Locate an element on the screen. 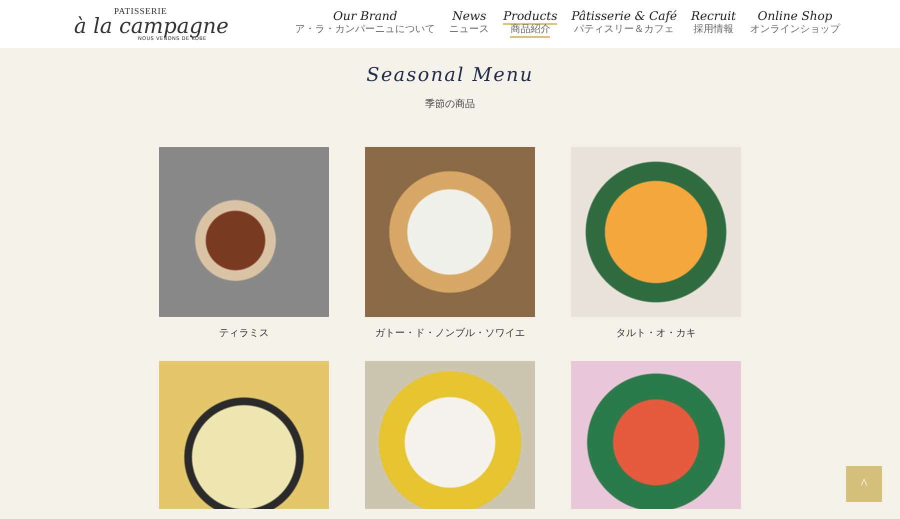 The image size is (900, 519). section-title: Seasonal Menu is located at coordinates (450, 75).